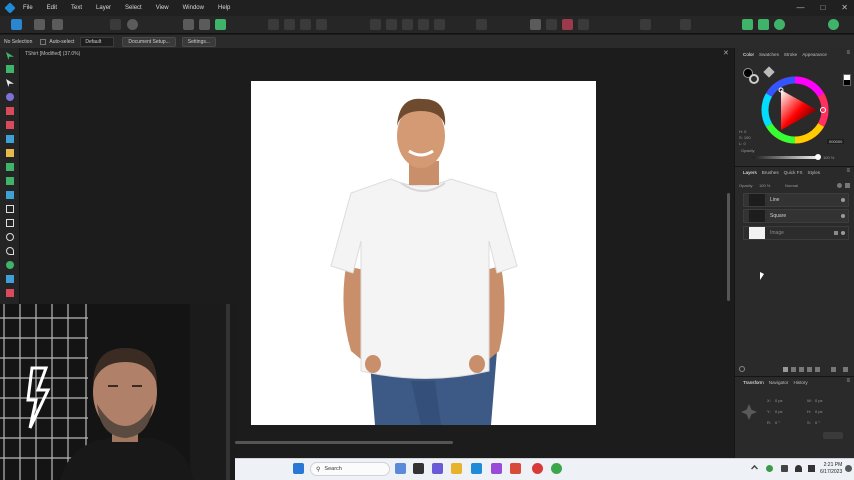  What do you see at coordinates (39, 24) in the screenshot?
I see `pixel-persona-icon` at bounding box center [39, 24].